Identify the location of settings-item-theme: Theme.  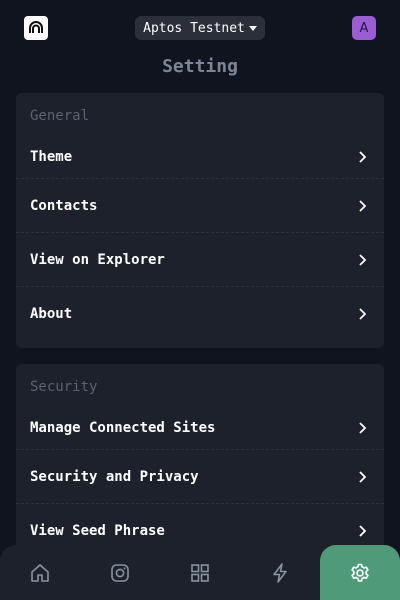
(200, 159).